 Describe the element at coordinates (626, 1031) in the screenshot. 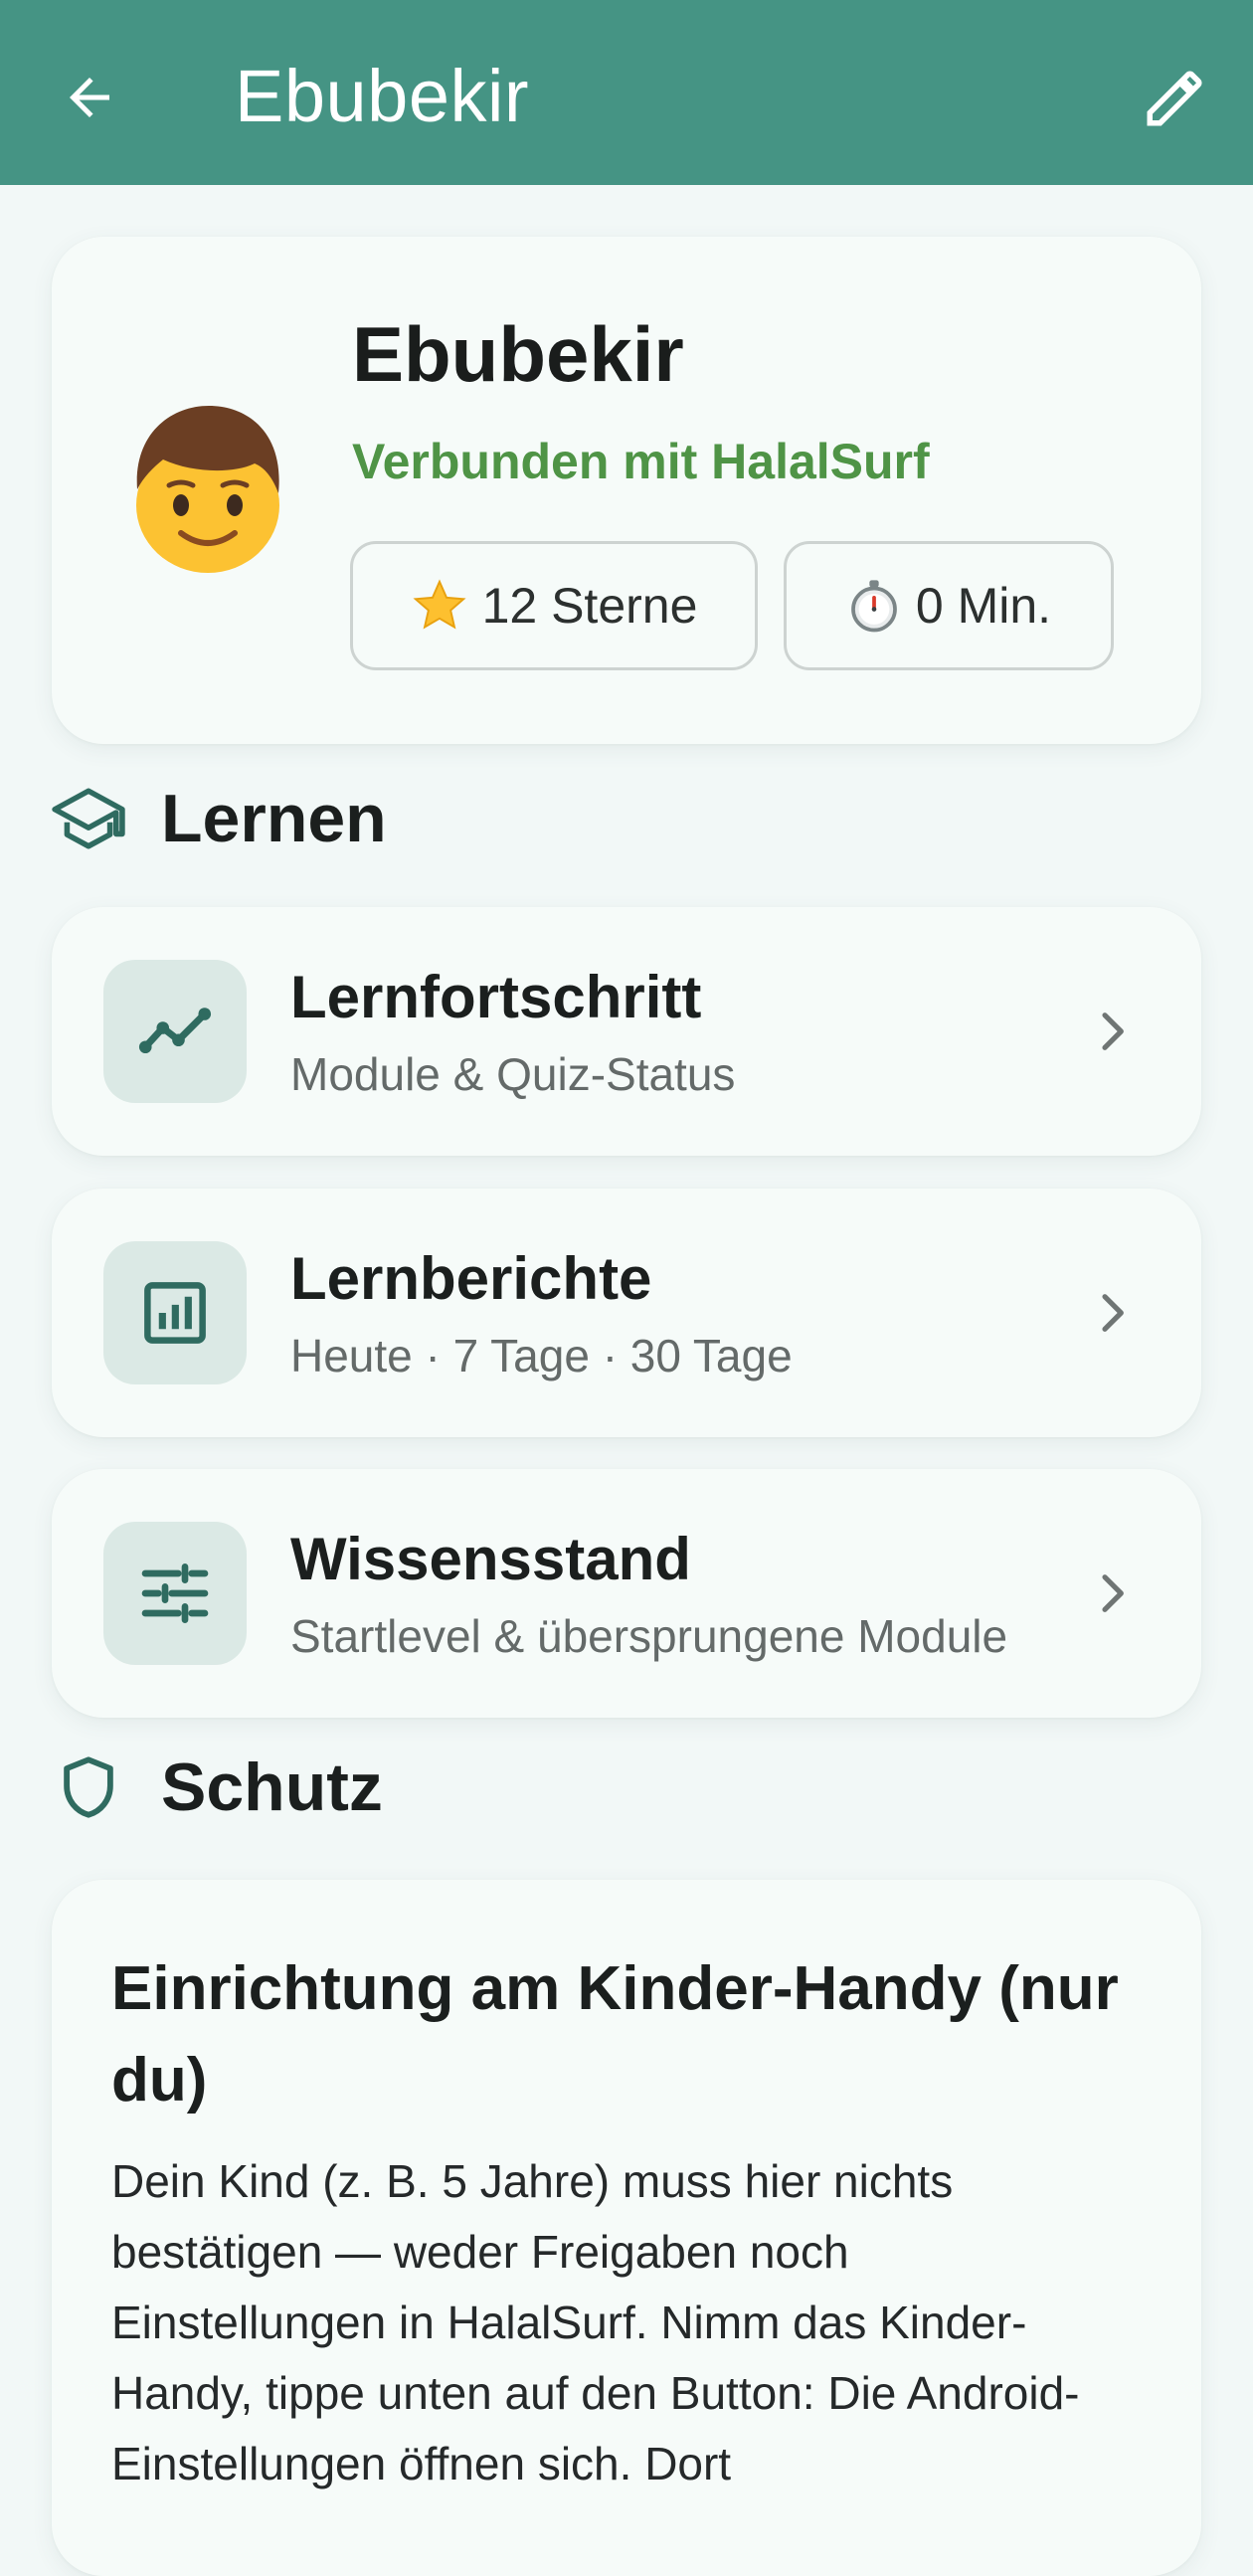

I see `list-item-learning-progress: Lernfortschritt Module & Quiz-Status` at that location.